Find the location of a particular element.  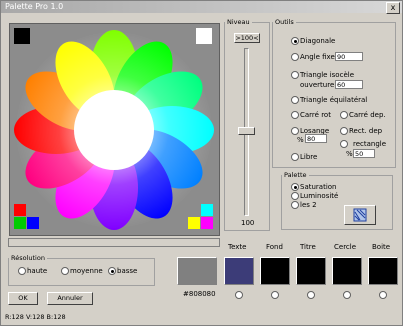

luminosite-radio is located at coordinates (295, 196).